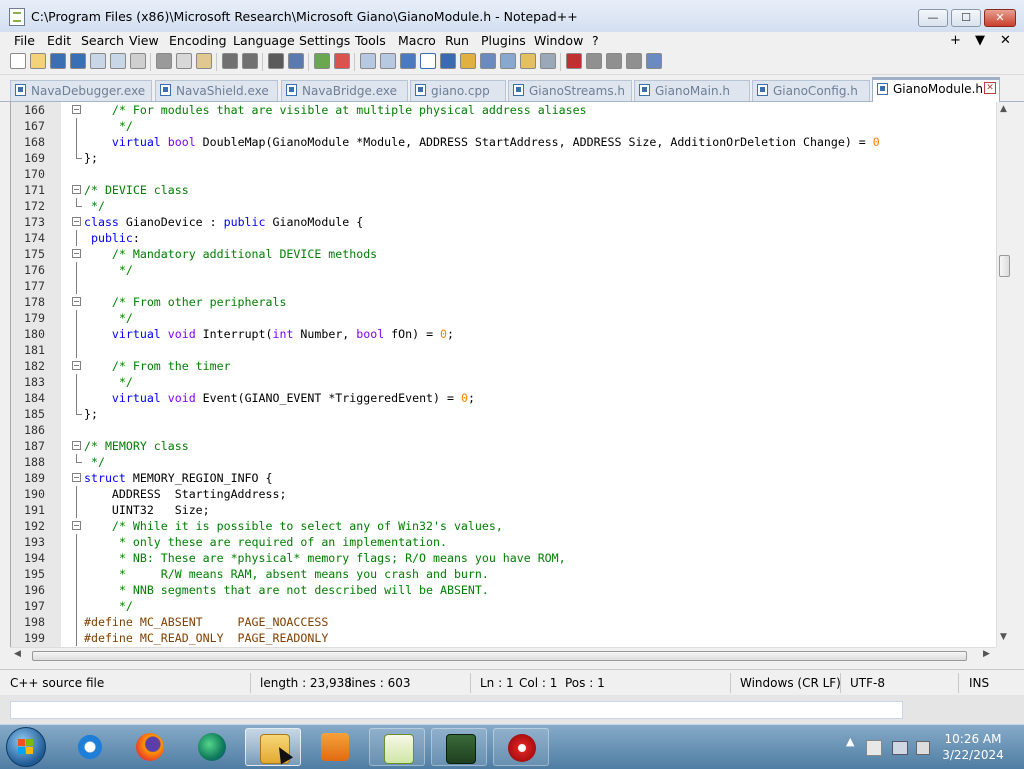 The width and height of the screenshot is (1024, 769). I want to click on zoom-in-icon, so click(322, 61).